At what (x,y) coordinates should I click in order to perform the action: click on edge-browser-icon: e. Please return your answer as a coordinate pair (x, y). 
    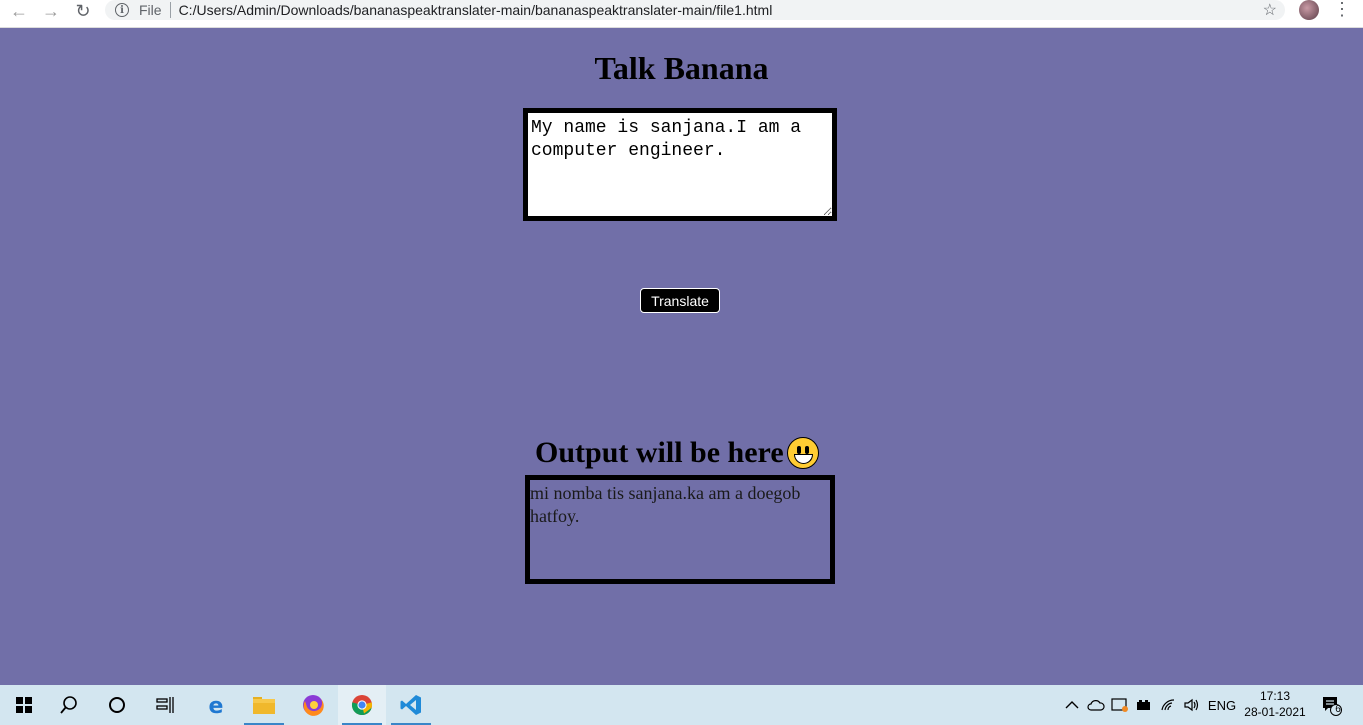
    Looking at the image, I should click on (216, 705).